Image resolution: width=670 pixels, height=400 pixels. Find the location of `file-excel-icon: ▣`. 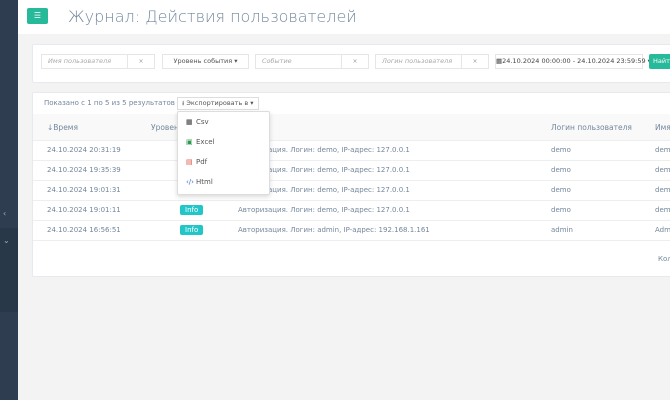

file-excel-icon: ▣ is located at coordinates (189, 142).